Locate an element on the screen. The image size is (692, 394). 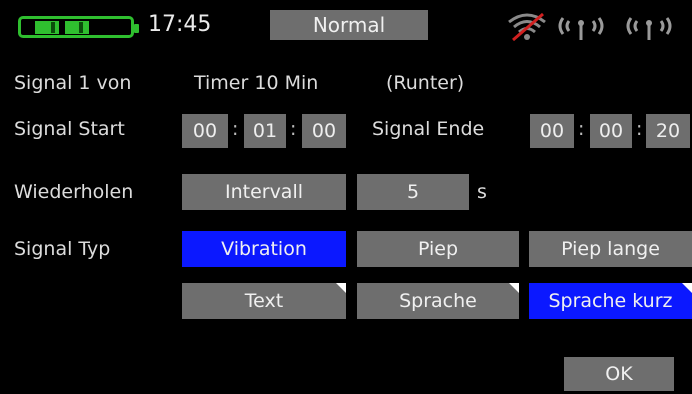
signal-type-piep: Piep is located at coordinates (438, 249).